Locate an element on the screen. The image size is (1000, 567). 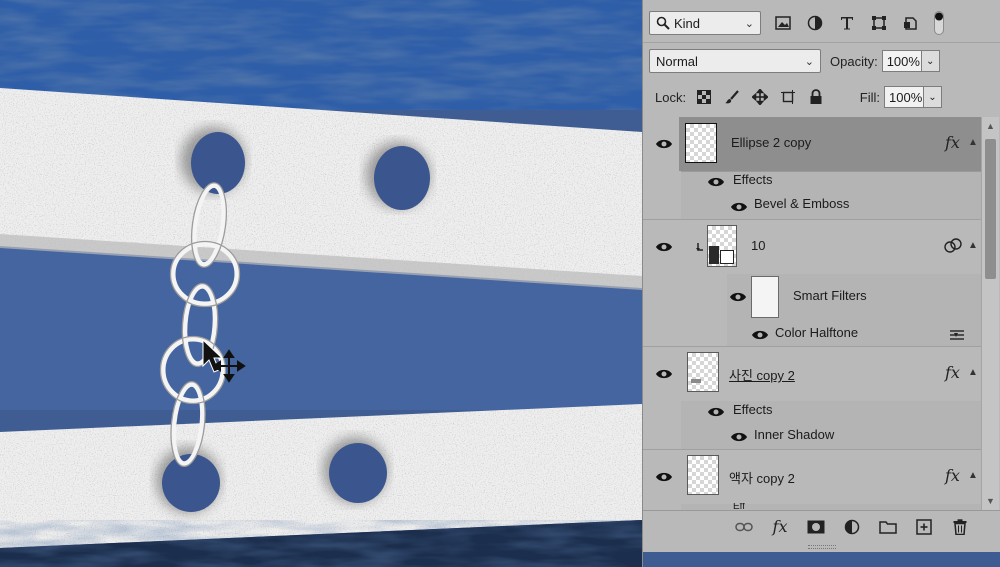
canvas-peek-below-panel is located at coordinates (821, 559).